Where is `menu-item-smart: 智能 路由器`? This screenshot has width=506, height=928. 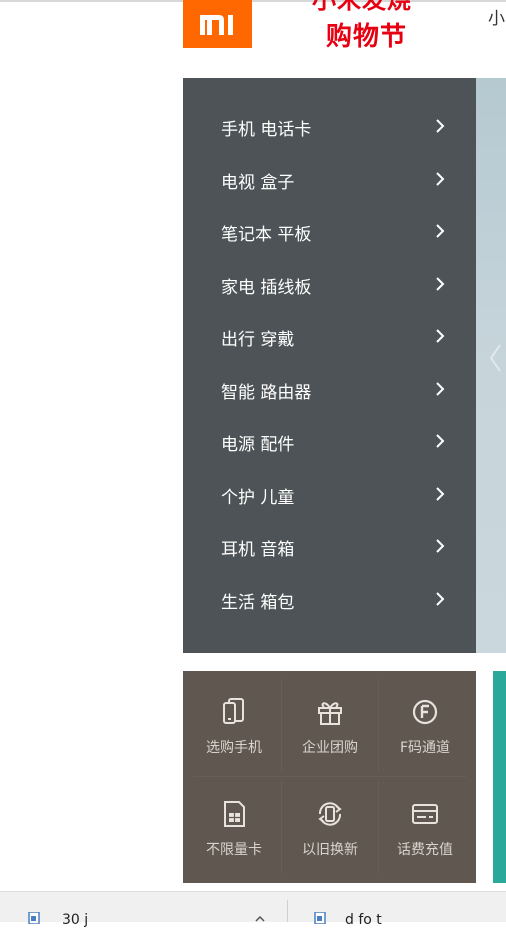 menu-item-smart: 智能 路由器 is located at coordinates (329, 391).